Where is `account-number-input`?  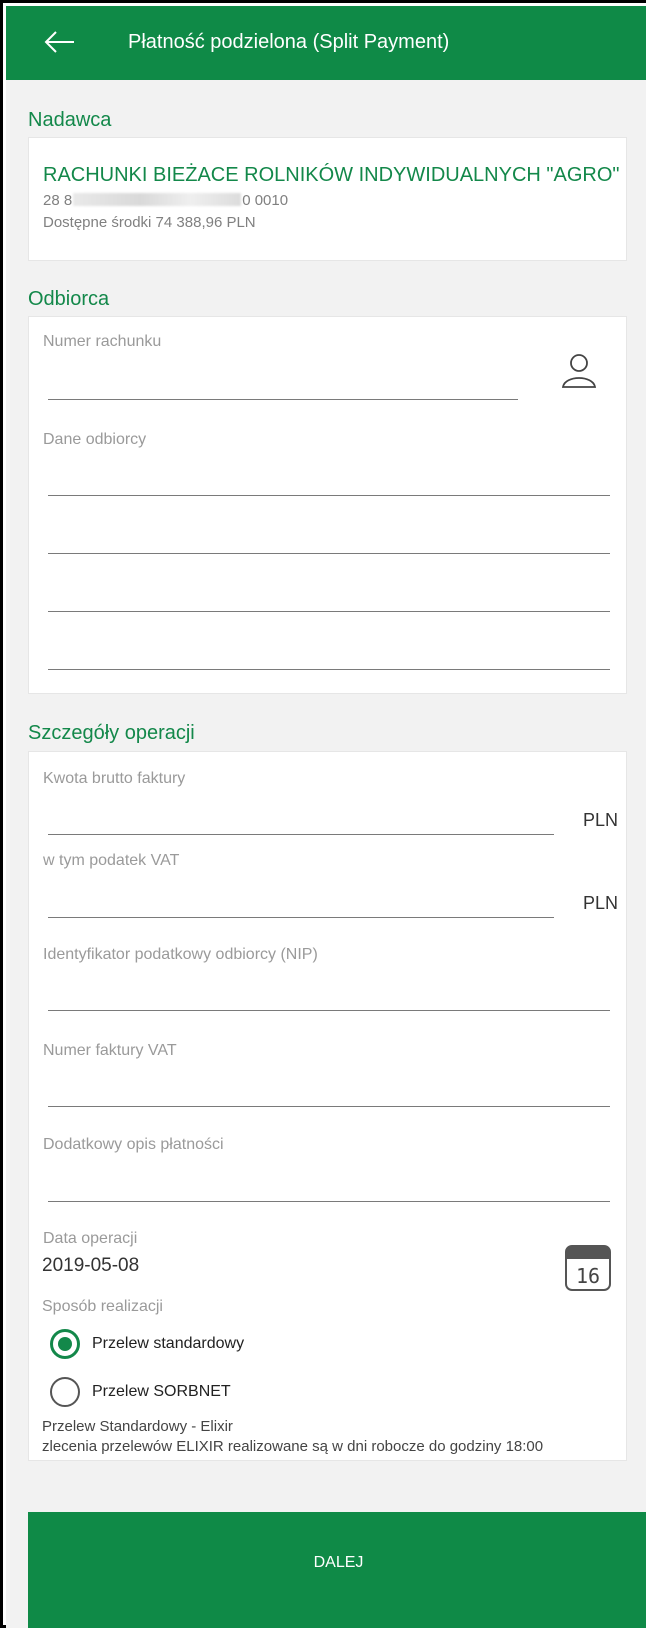
account-number-input is located at coordinates (283, 399).